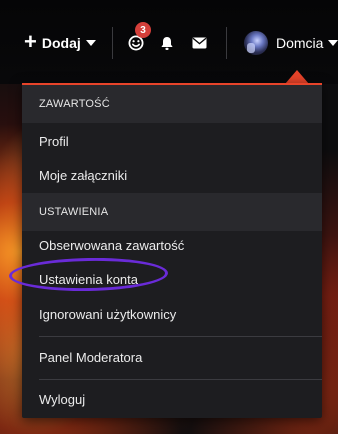  What do you see at coordinates (30, 41) in the screenshot?
I see `plus-icon: +` at bounding box center [30, 41].